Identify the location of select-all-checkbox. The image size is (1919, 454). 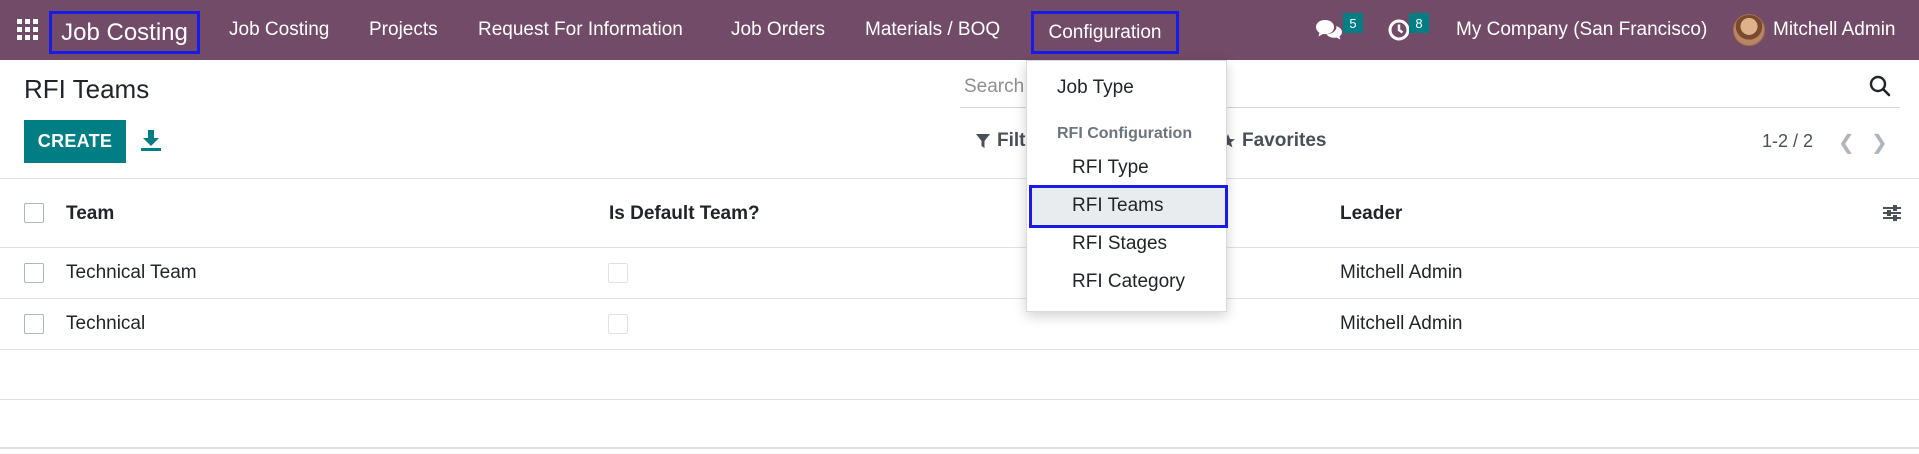
(34, 213).